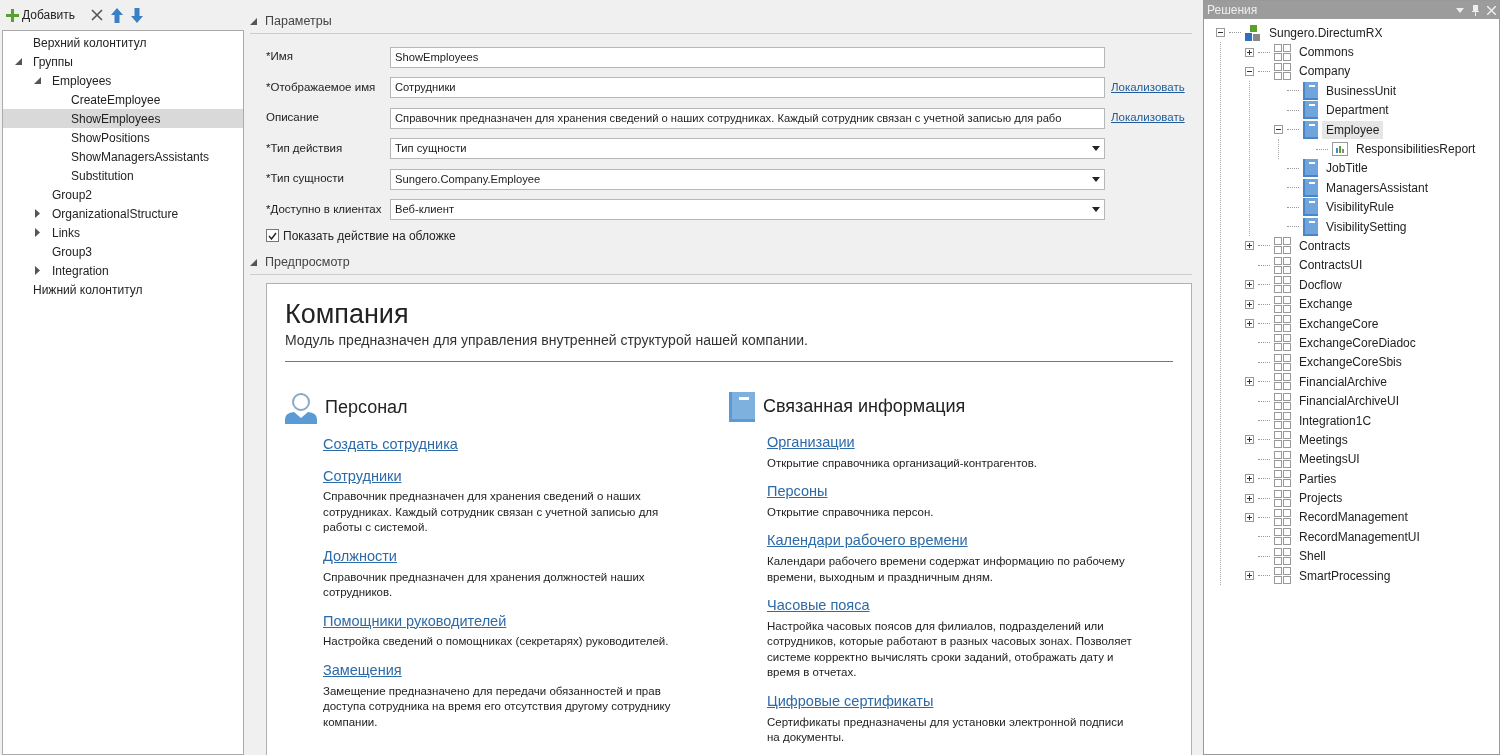 Image resolution: width=1500 pixels, height=755 pixels. I want to click on field-label: *Тип сущности, so click(305, 179).